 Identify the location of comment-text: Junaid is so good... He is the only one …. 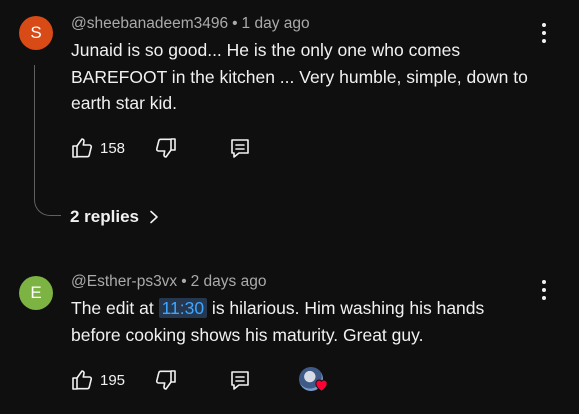
(299, 76).